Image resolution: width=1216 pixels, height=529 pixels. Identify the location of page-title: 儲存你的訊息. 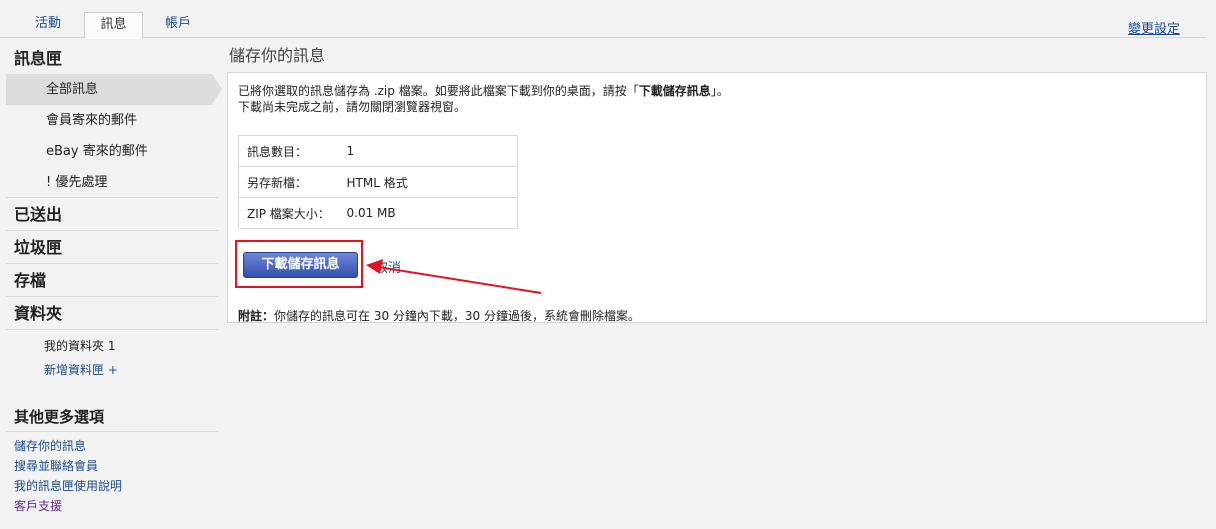
(277, 55).